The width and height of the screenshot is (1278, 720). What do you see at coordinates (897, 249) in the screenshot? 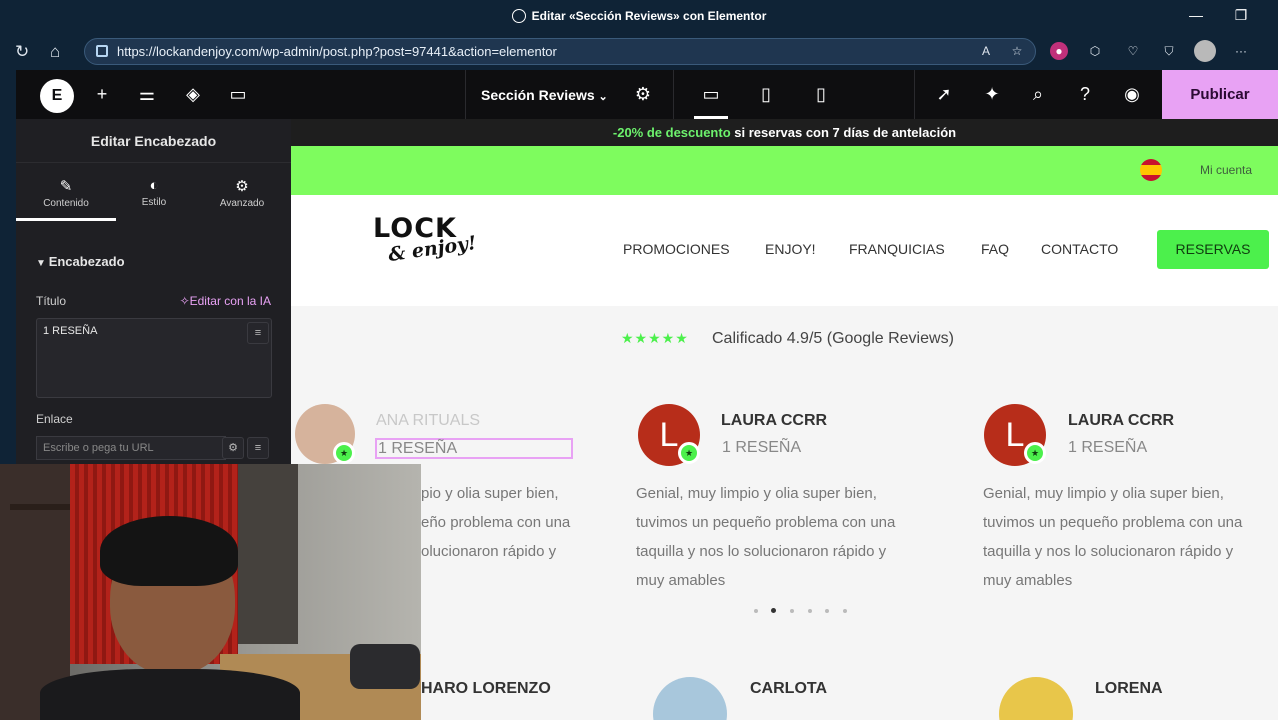
I see `nav-franquicias: FRANQUICIAS` at bounding box center [897, 249].